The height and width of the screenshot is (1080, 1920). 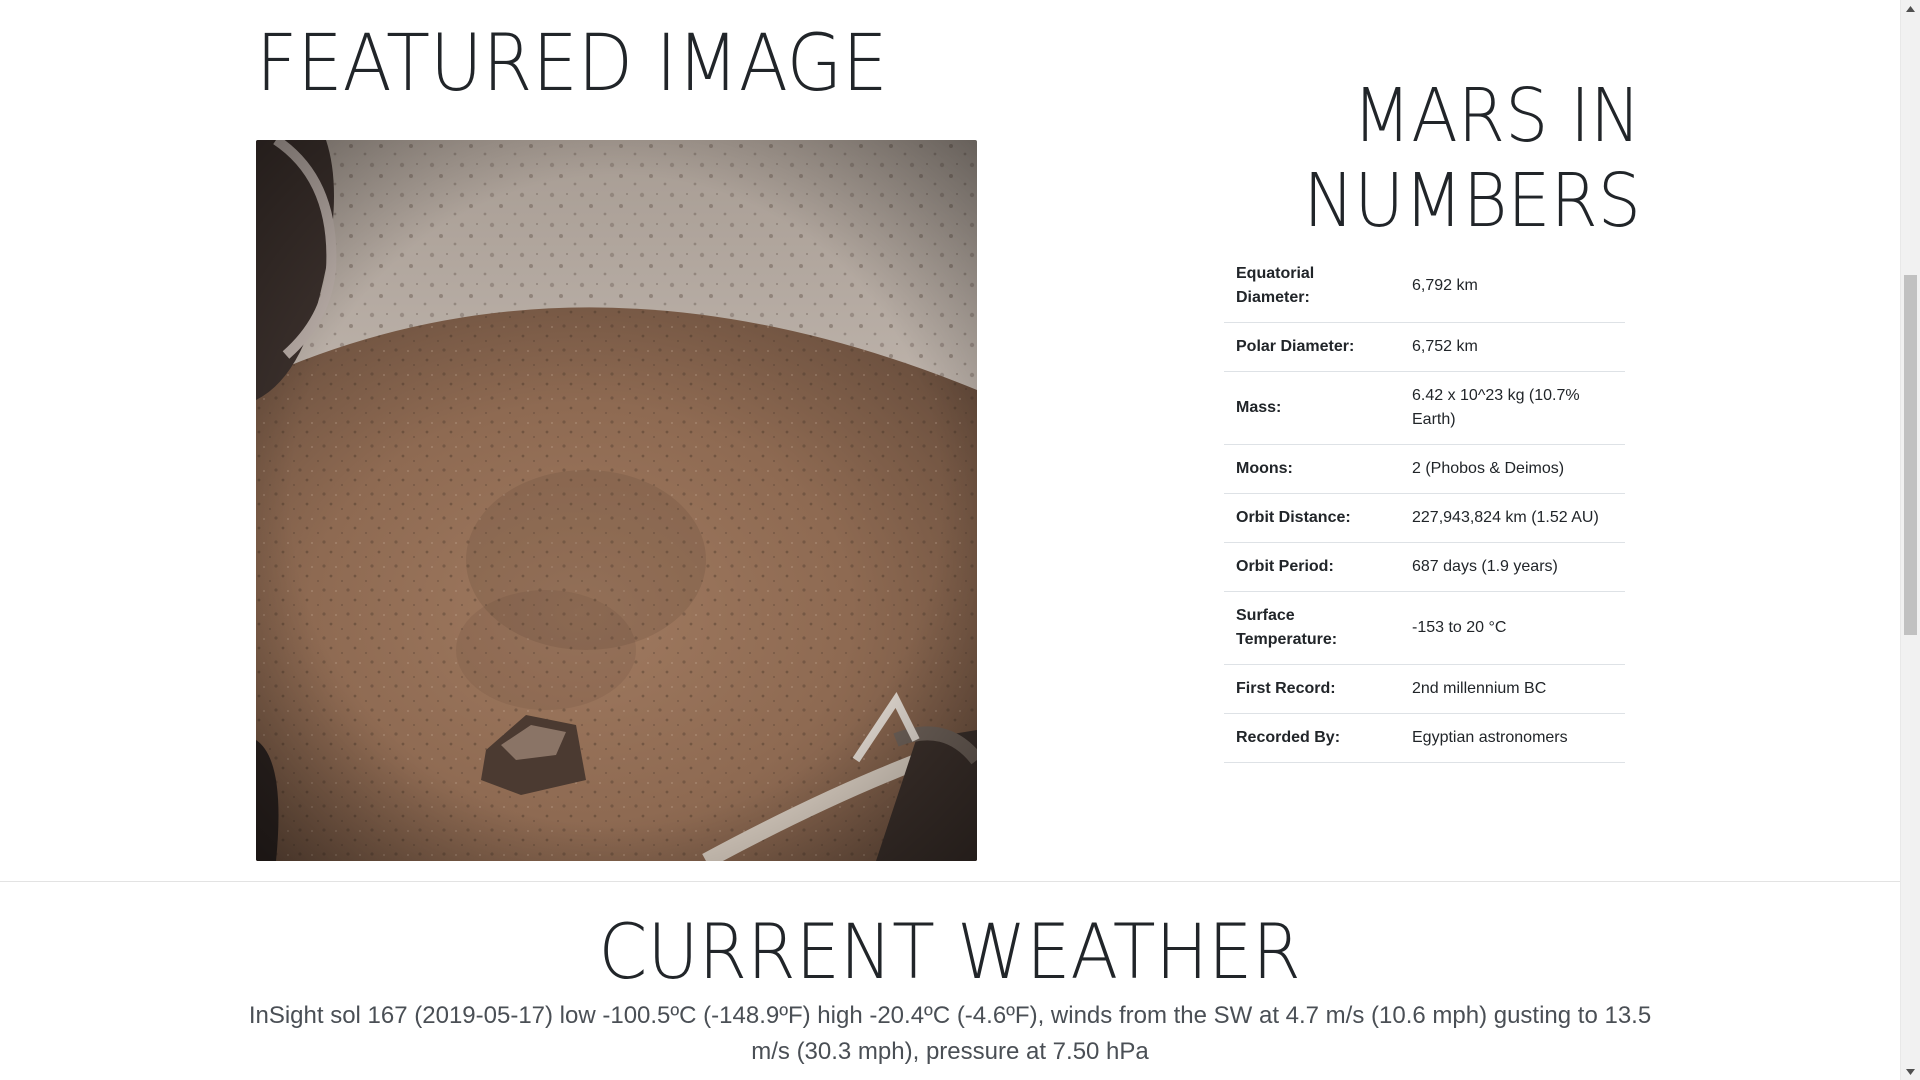 I want to click on fact-label: Orbit Distance:, so click(x=1312, y=518).